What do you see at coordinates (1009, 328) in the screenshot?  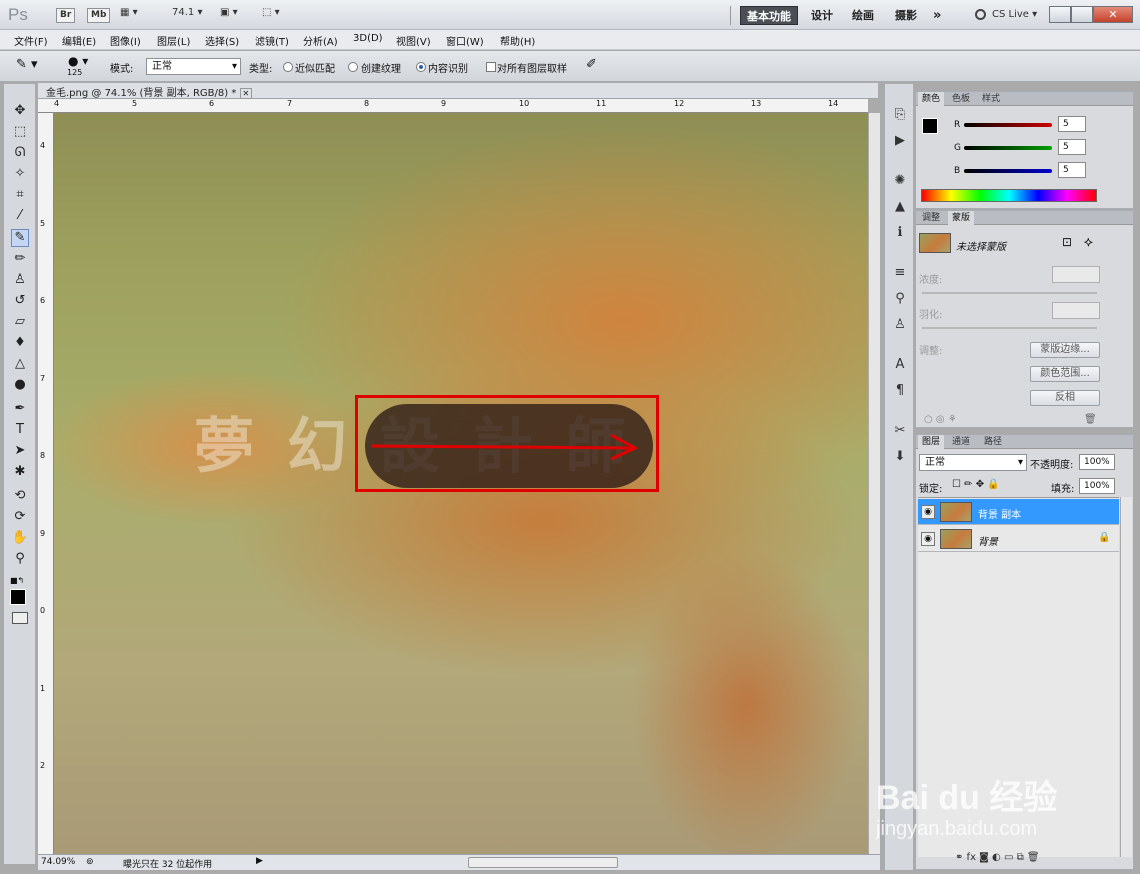 I see `feather-slider` at bounding box center [1009, 328].